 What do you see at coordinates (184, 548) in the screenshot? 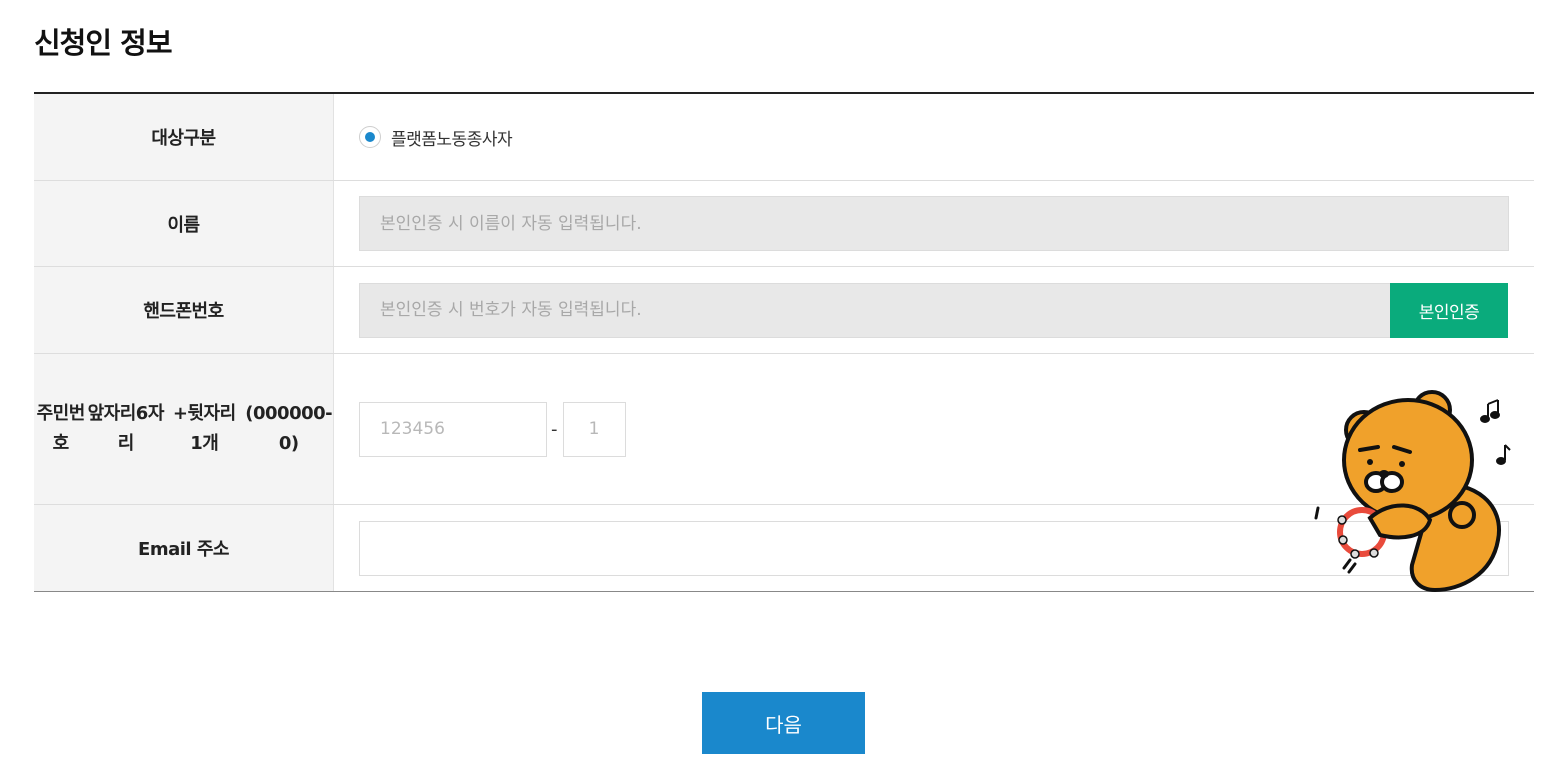
I see `email-label: Email 주소` at bounding box center [184, 548].